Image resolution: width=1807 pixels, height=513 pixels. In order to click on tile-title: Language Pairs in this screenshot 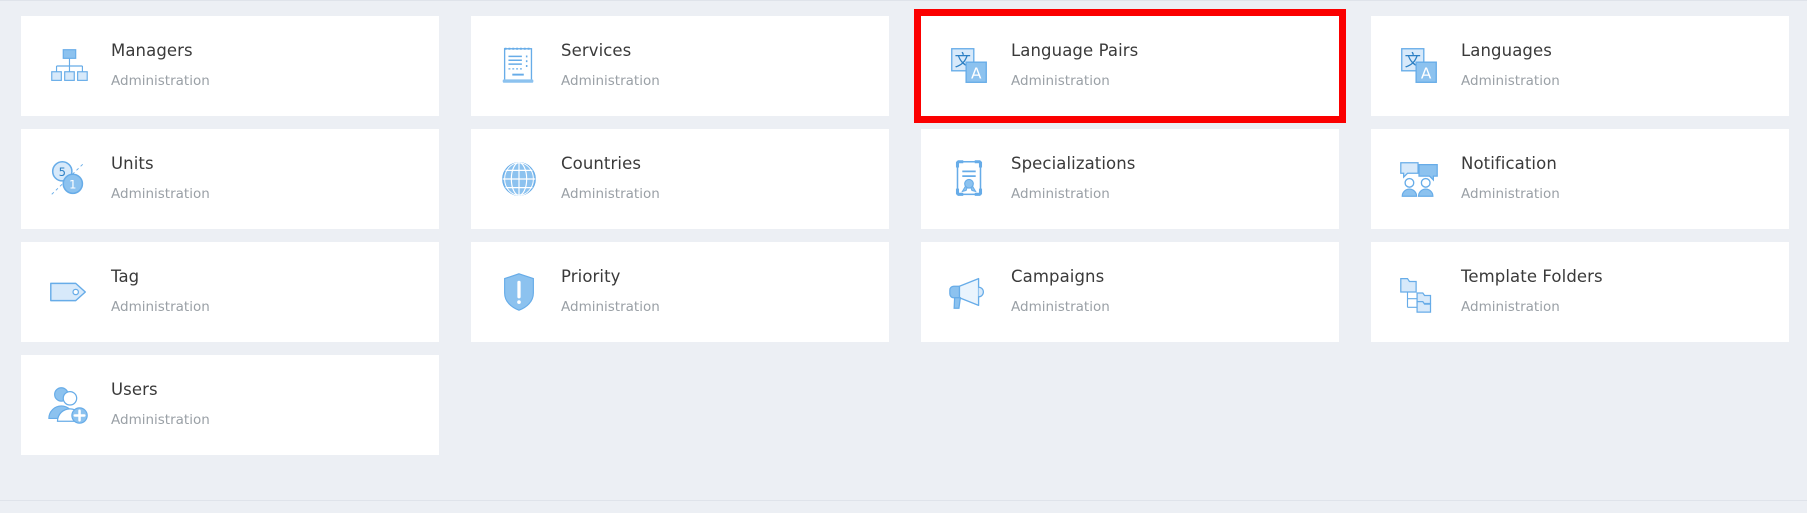, I will do `click(1075, 50)`.